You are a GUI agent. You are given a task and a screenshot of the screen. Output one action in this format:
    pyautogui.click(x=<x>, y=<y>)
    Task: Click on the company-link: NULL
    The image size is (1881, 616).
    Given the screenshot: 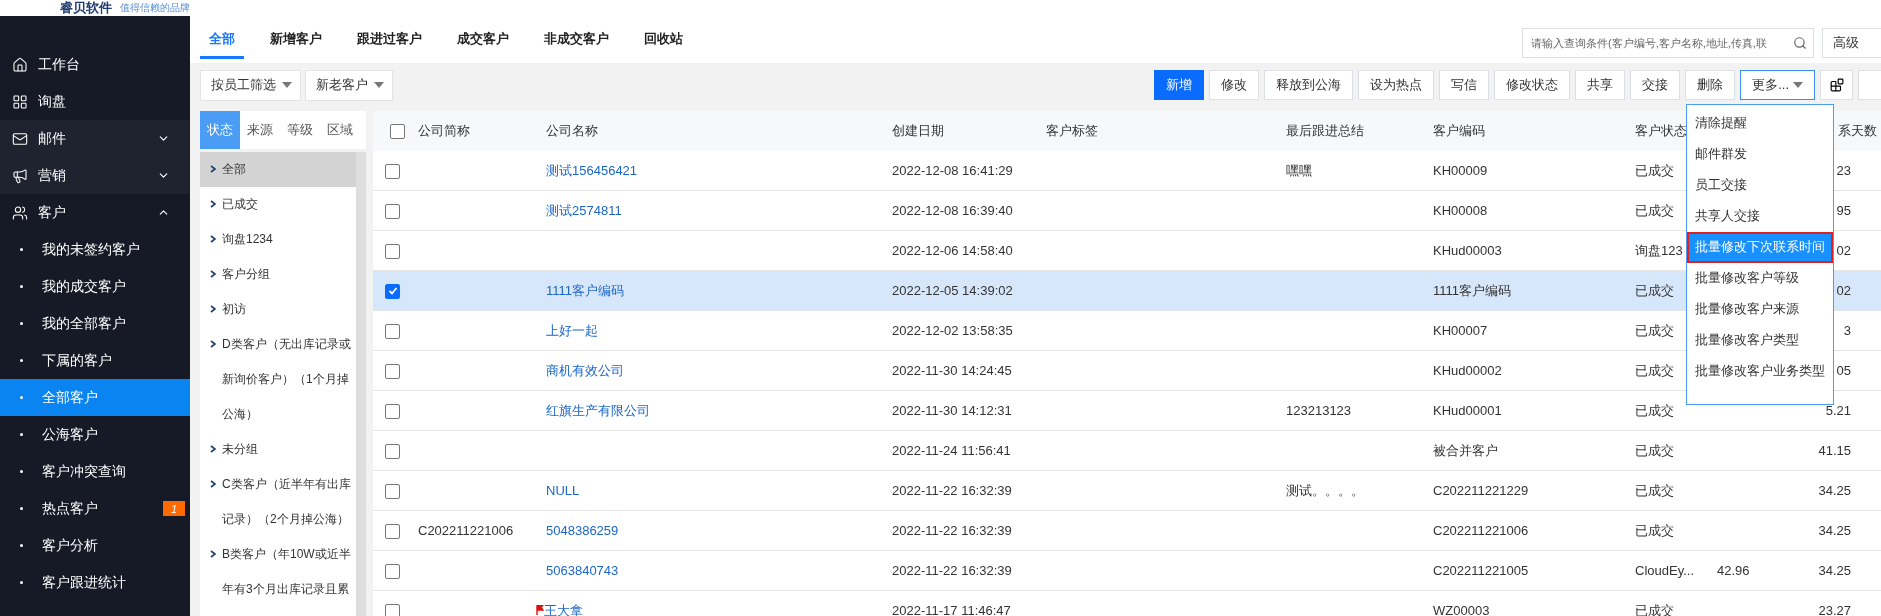 What is the action you would take?
    pyautogui.click(x=563, y=490)
    